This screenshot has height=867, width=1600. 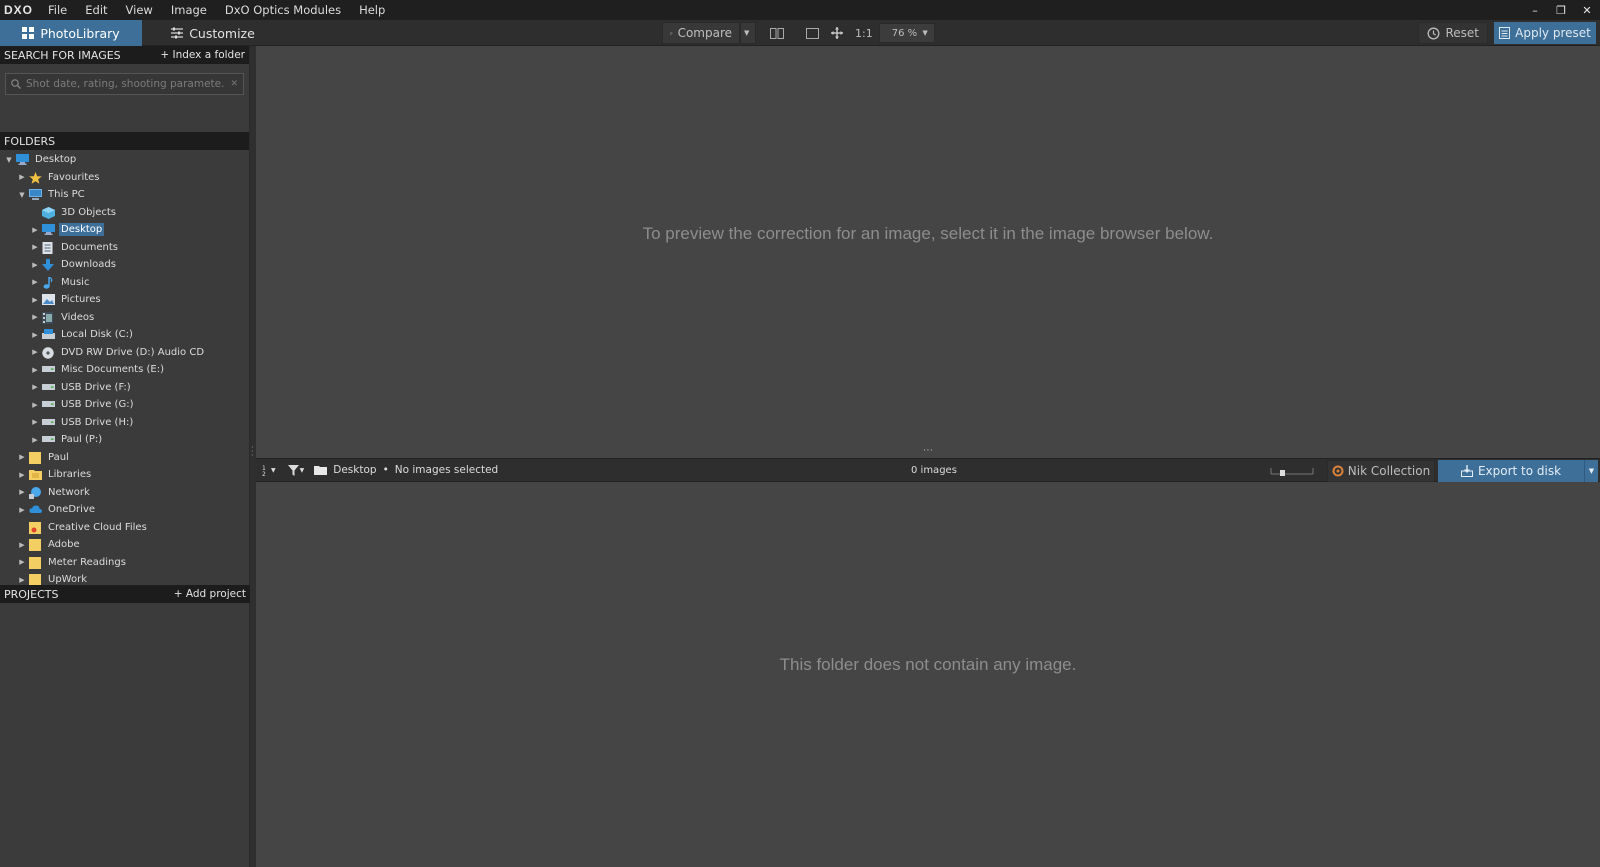 What do you see at coordinates (1519, 471) in the screenshot?
I see `export-to-disk-label: Export to disk` at bounding box center [1519, 471].